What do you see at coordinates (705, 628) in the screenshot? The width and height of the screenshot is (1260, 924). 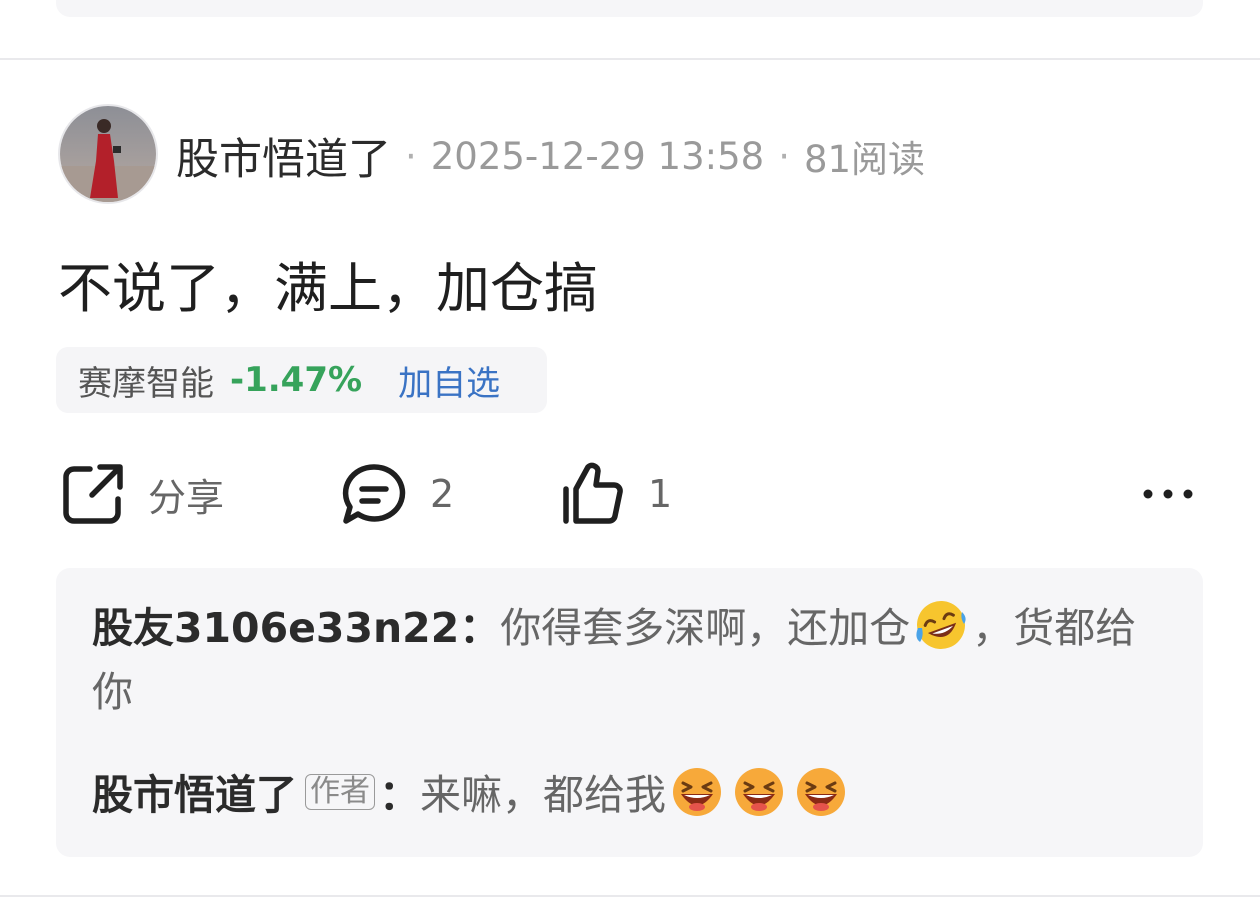 I see `comment-text: 你得套多深啊，还加仓` at bounding box center [705, 628].